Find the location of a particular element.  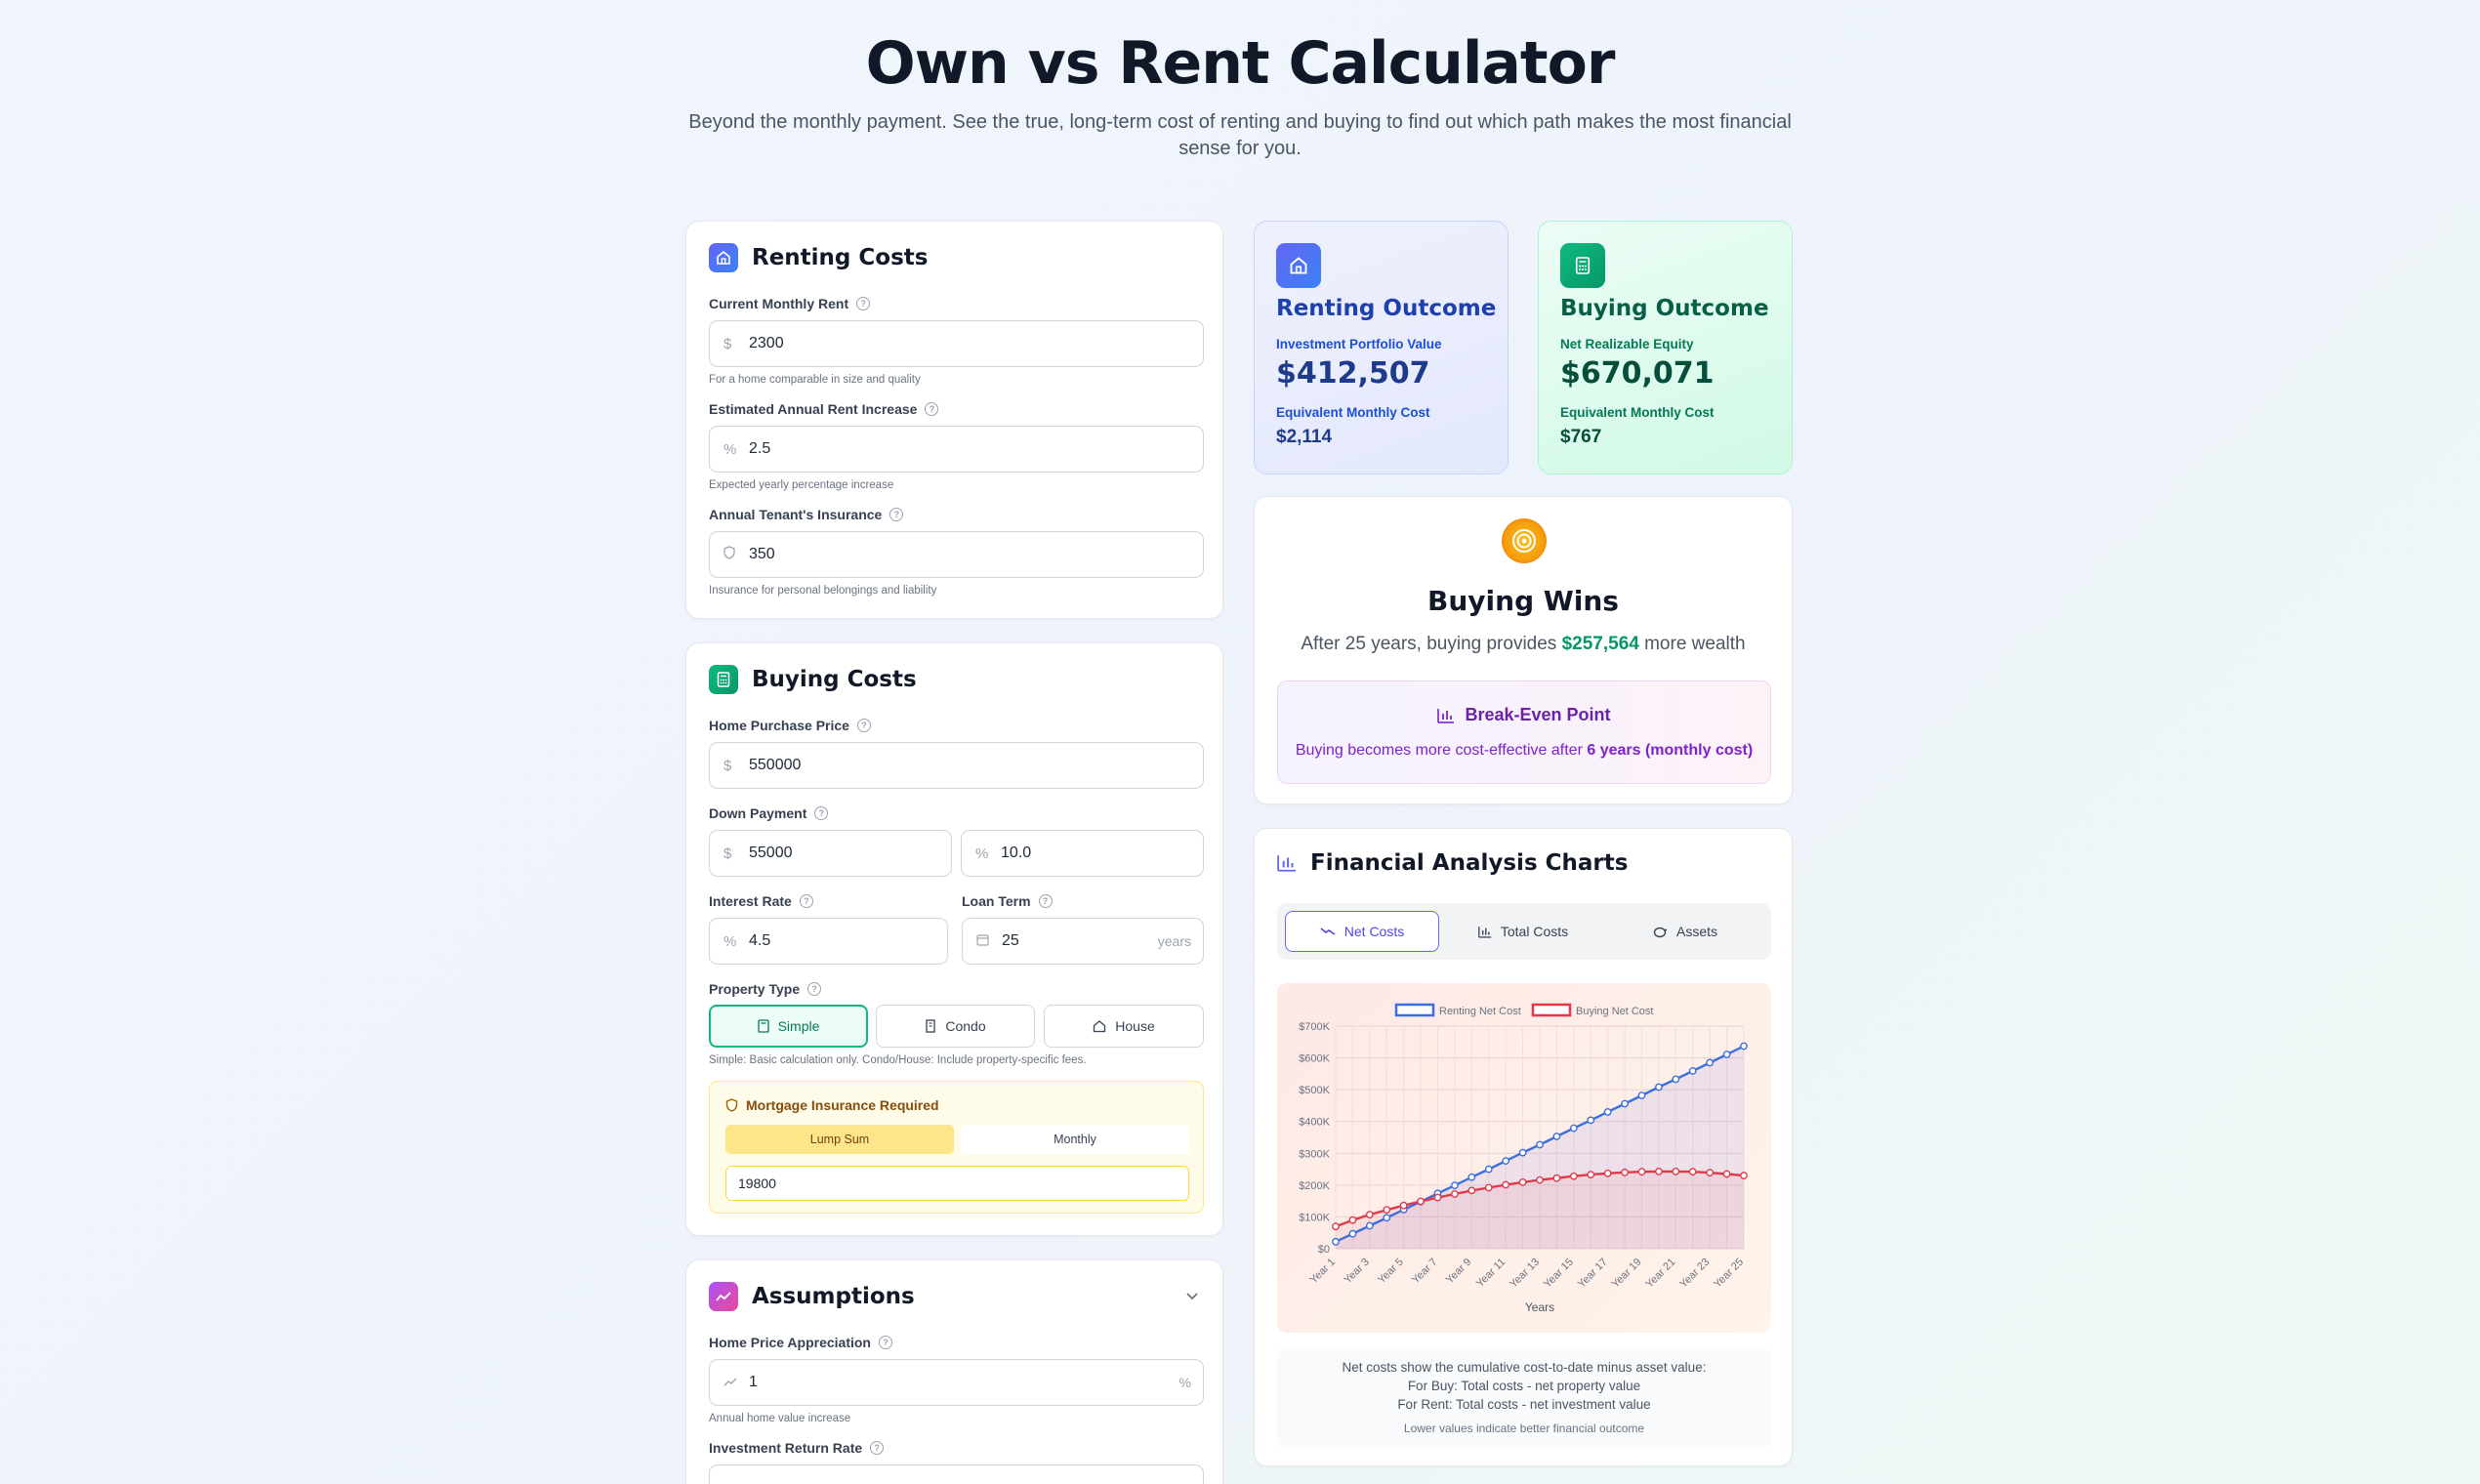

x-tick-label: Year 5 is located at coordinates (1391, 1272).